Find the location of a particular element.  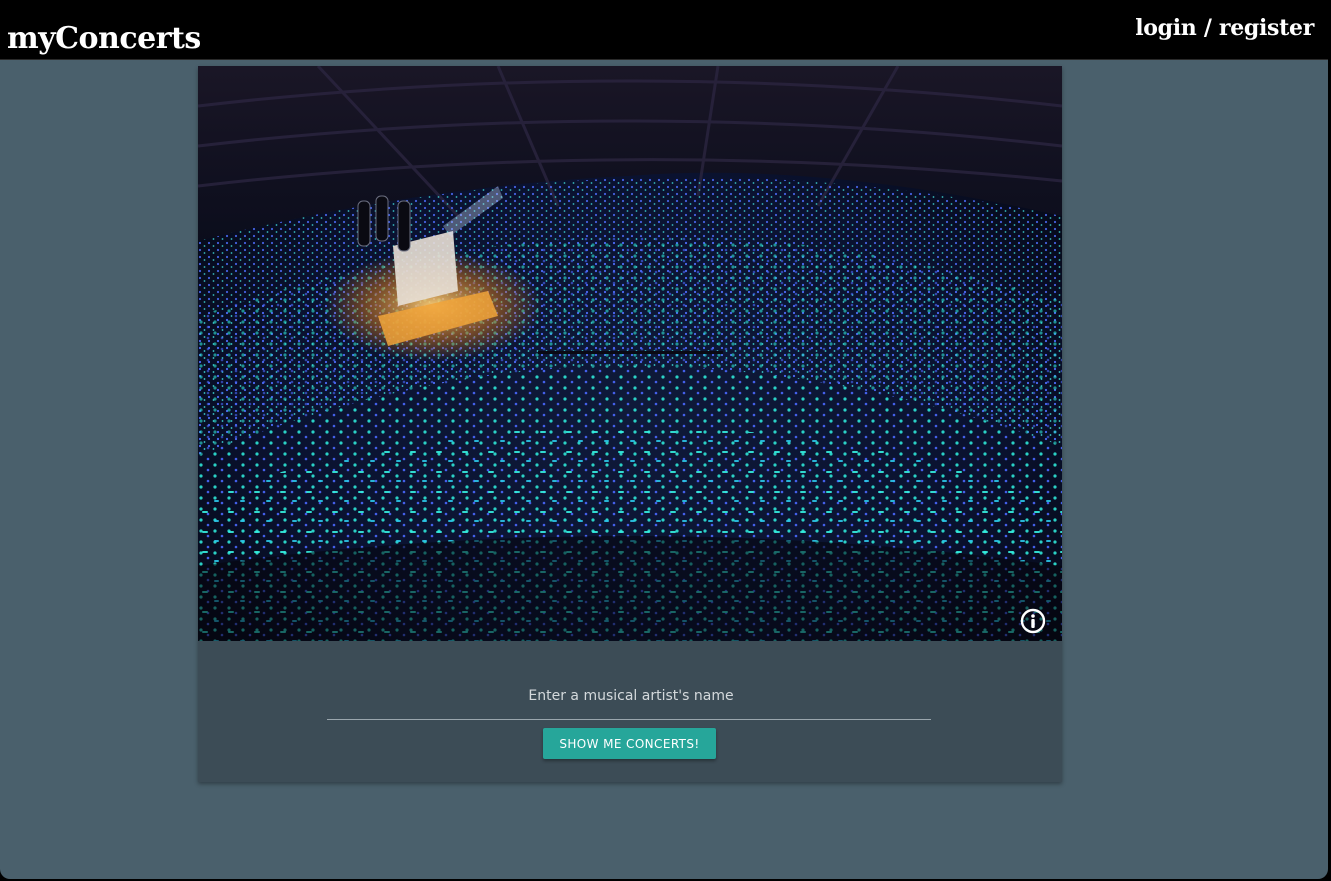

show-concerts-button: Show me concerts! is located at coordinates (629, 743).